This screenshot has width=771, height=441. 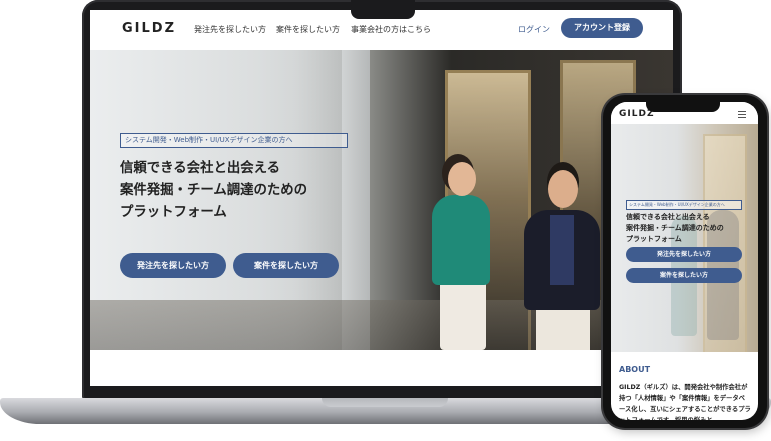 I want to click on laptop-base-groove, so click(x=385, y=402).